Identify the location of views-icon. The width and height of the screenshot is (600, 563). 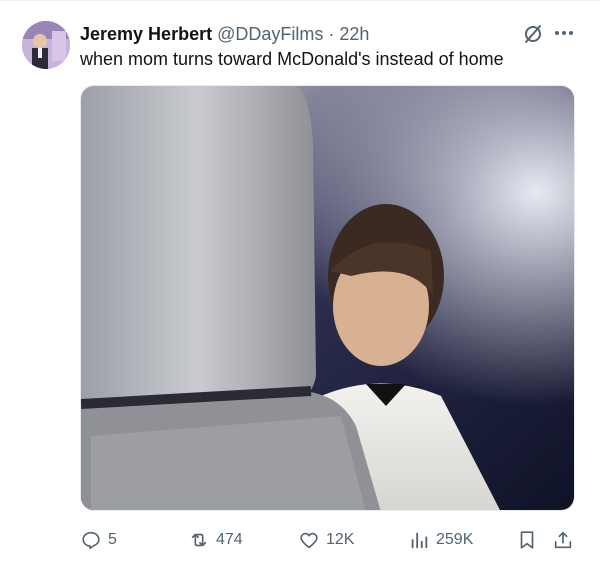
(419, 540).